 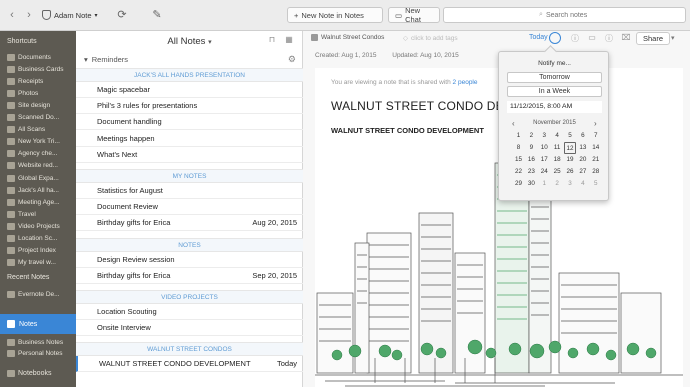 What do you see at coordinates (26, 130) in the screenshot?
I see `sidebar-item-shortcut: All Scans` at bounding box center [26, 130].